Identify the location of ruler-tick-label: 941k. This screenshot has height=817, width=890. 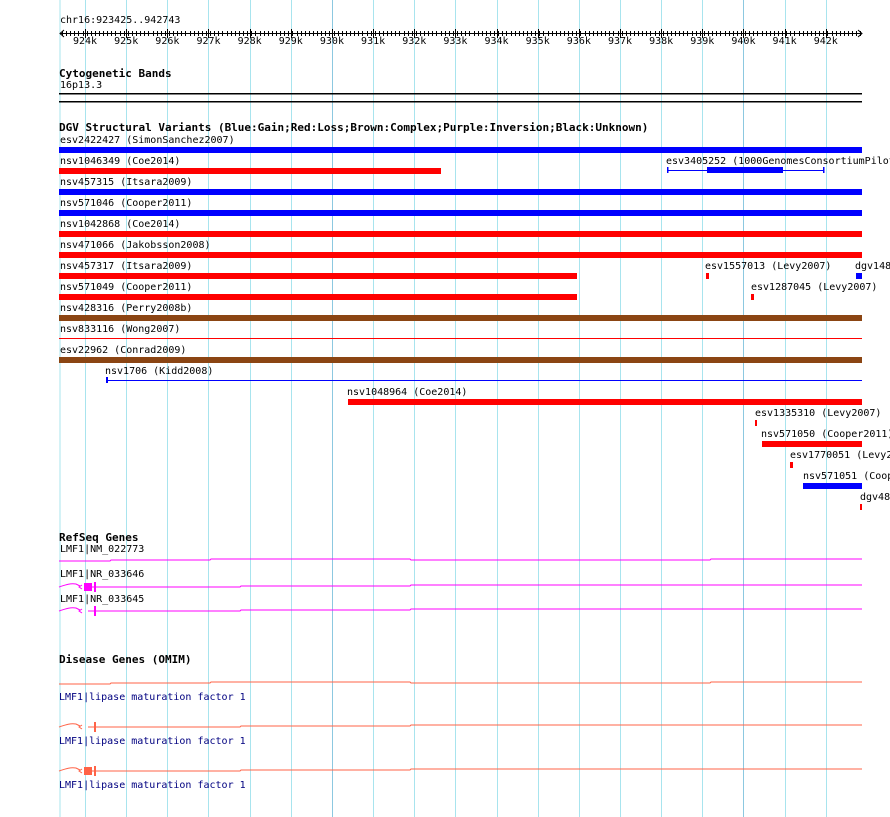
(784, 41).